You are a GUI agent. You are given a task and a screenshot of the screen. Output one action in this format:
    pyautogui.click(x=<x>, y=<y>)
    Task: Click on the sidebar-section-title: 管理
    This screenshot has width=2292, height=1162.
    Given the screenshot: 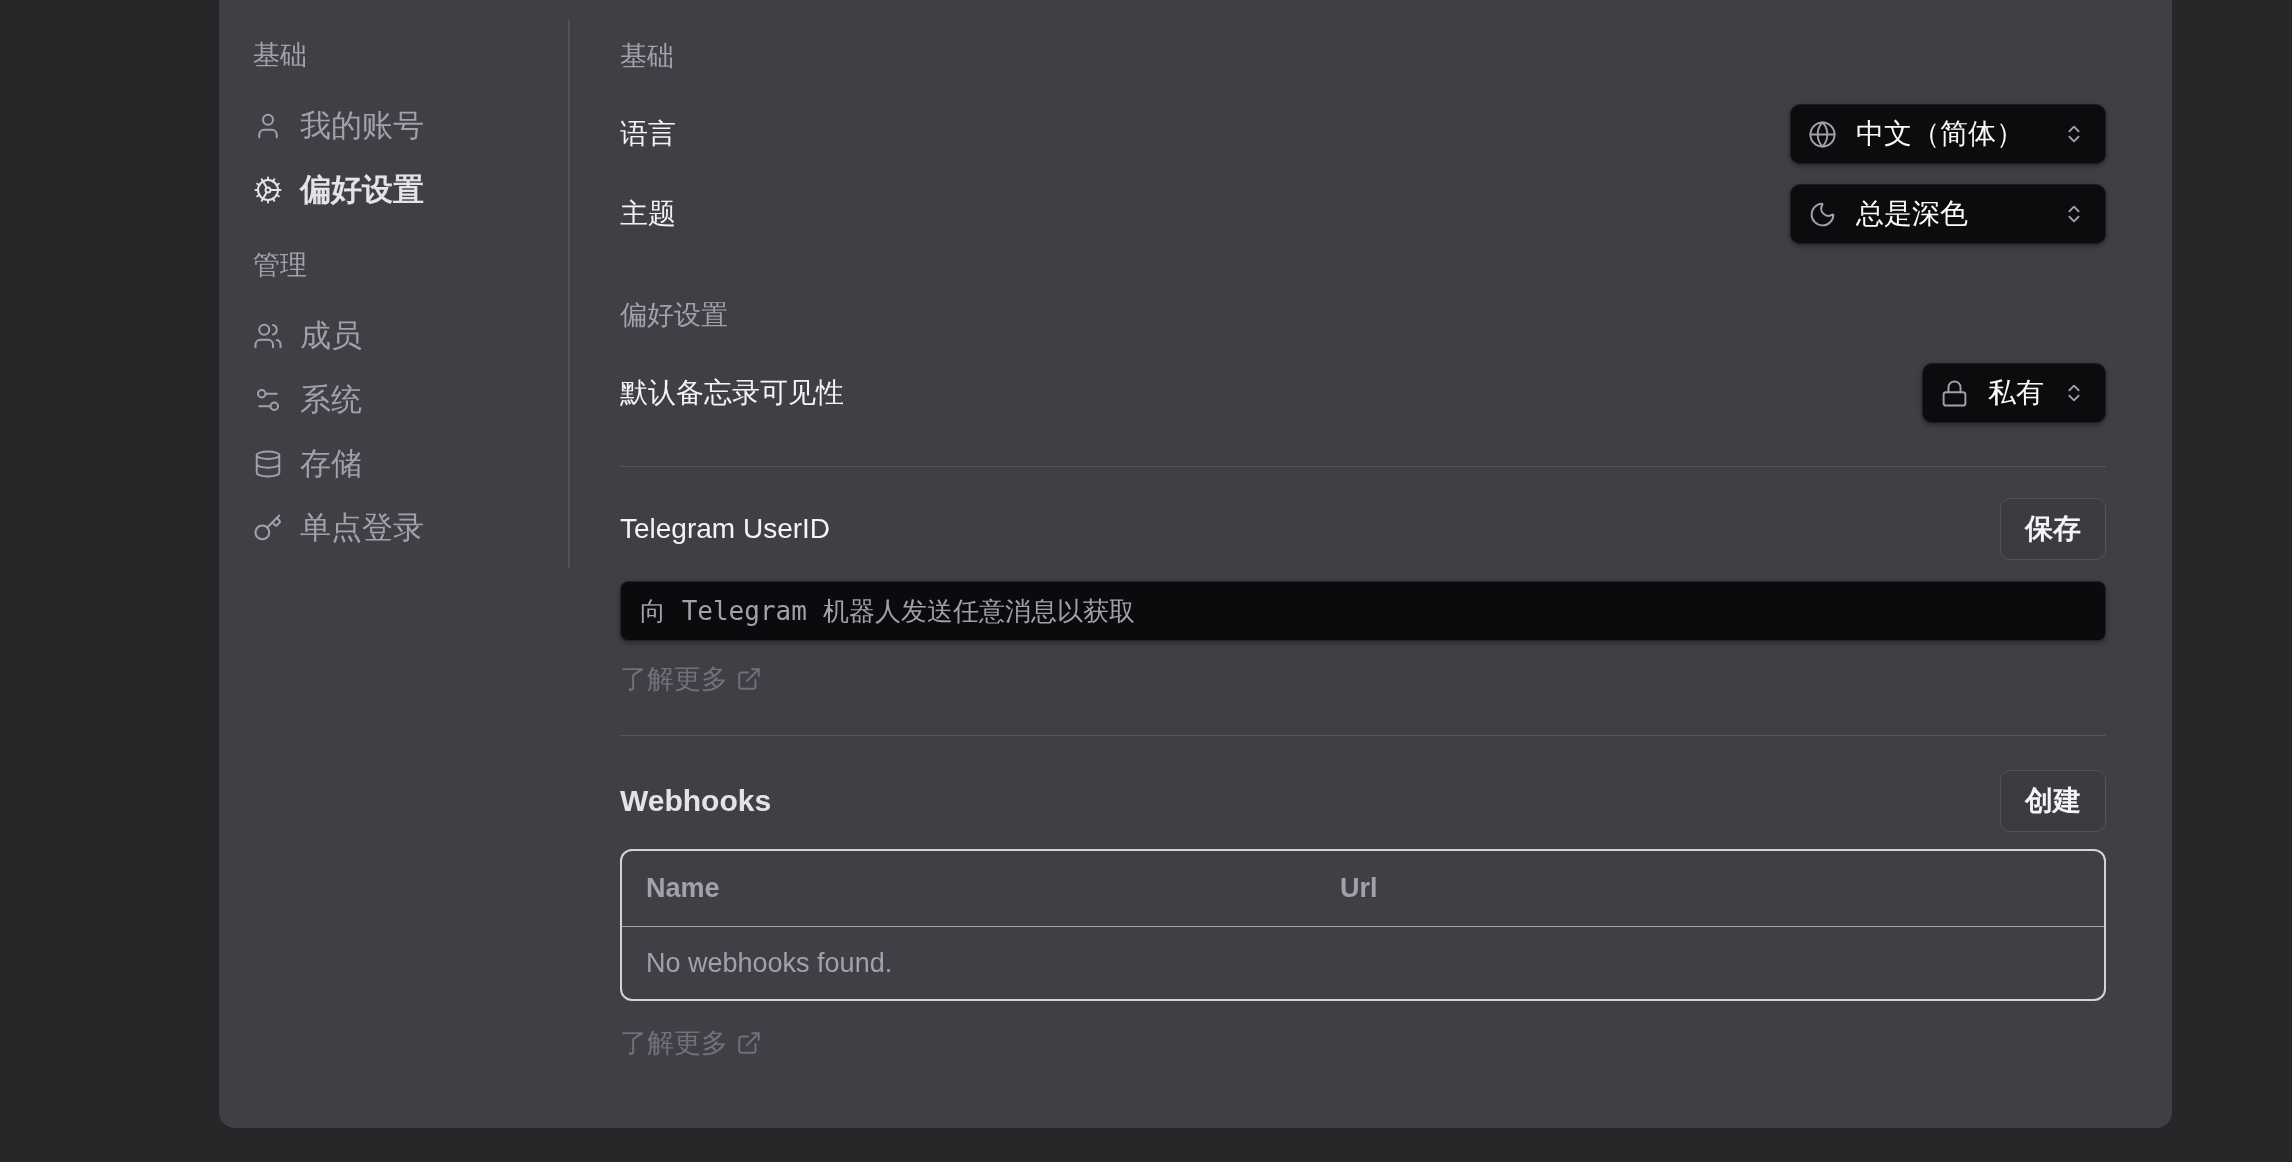 What is the action you would take?
    pyautogui.click(x=280, y=265)
    